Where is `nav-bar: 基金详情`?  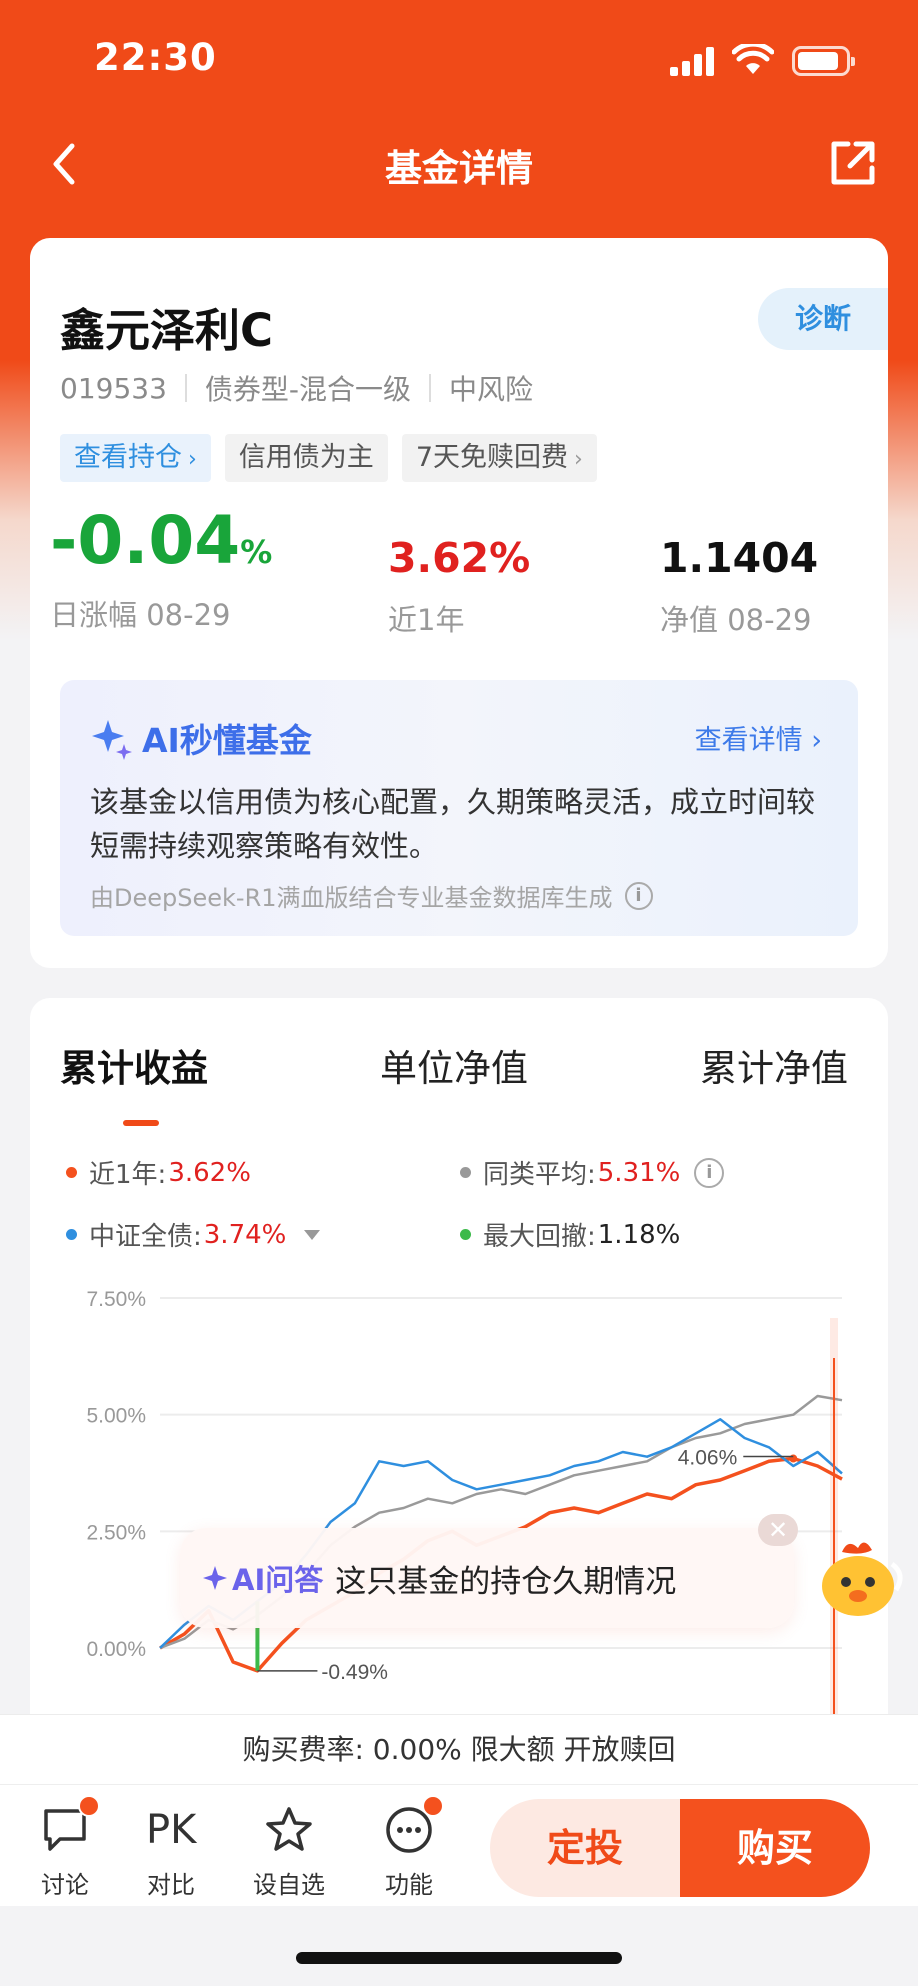 nav-bar: 基金详情 is located at coordinates (459, 164).